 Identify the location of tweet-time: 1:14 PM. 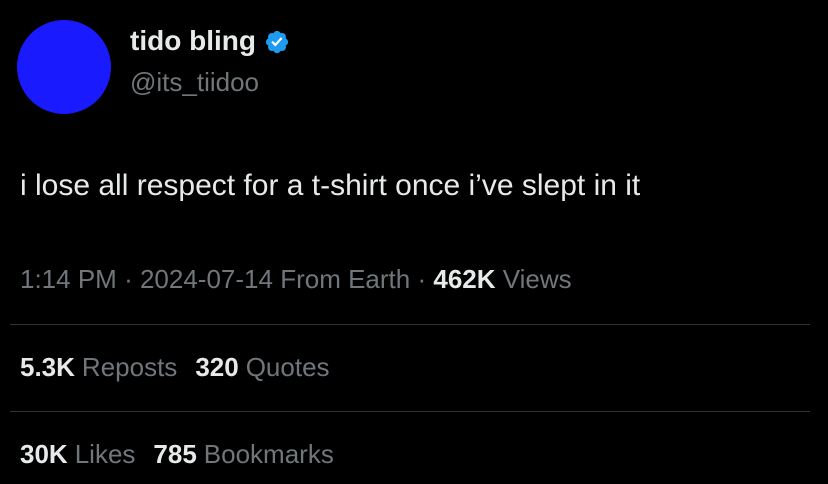
(68, 279).